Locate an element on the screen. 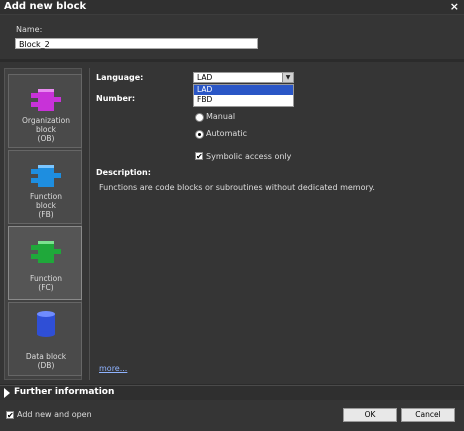 This screenshot has height=431, width=464. panel-divider is located at coordinates (89, 224).